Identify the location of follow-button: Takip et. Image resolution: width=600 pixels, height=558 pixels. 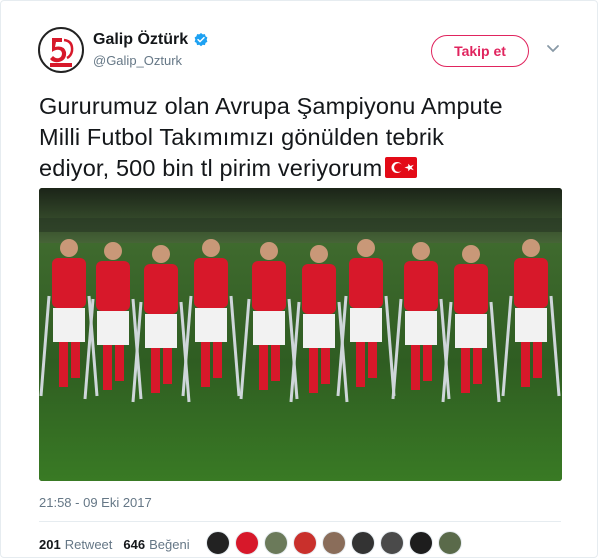
(480, 51).